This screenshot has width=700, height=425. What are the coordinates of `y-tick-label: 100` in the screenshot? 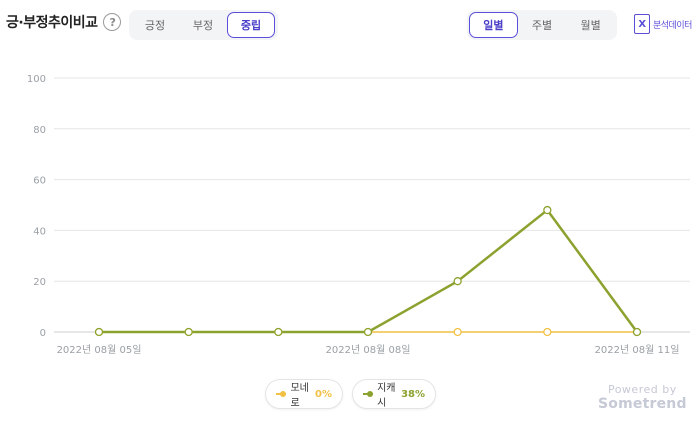 It's located at (36, 79).